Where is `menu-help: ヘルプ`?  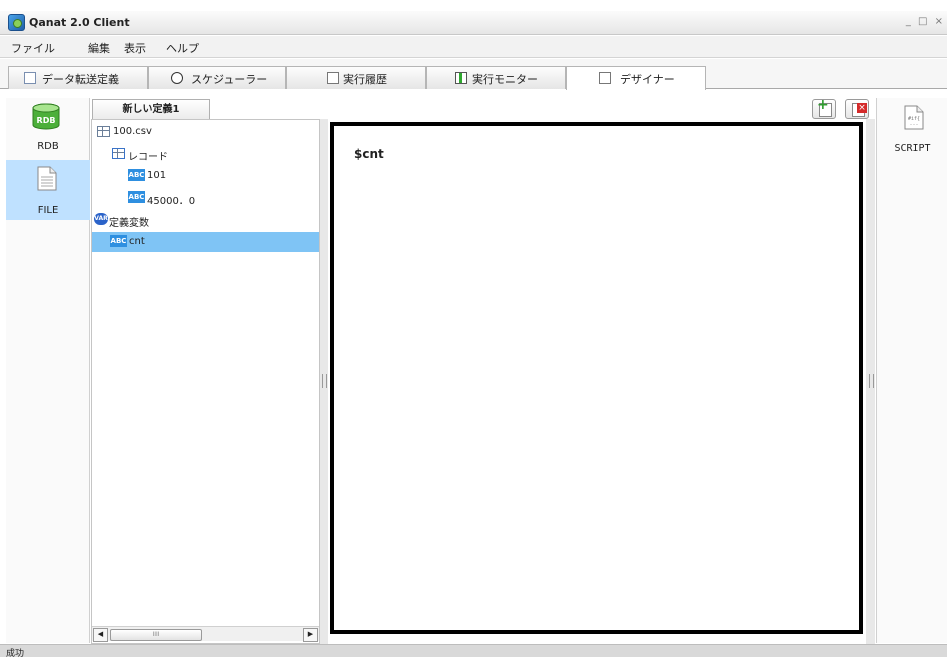
menu-help: ヘルプ is located at coordinates (182, 48).